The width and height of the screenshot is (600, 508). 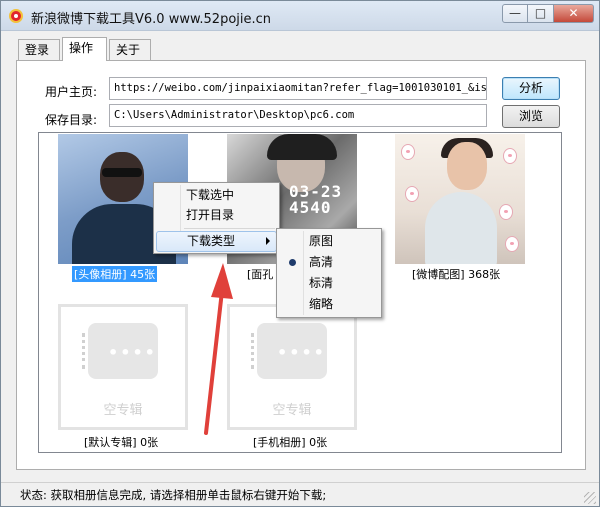 What do you see at coordinates (71, 120) in the screenshot?
I see `save-dir-label: 保存目录:` at bounding box center [71, 120].